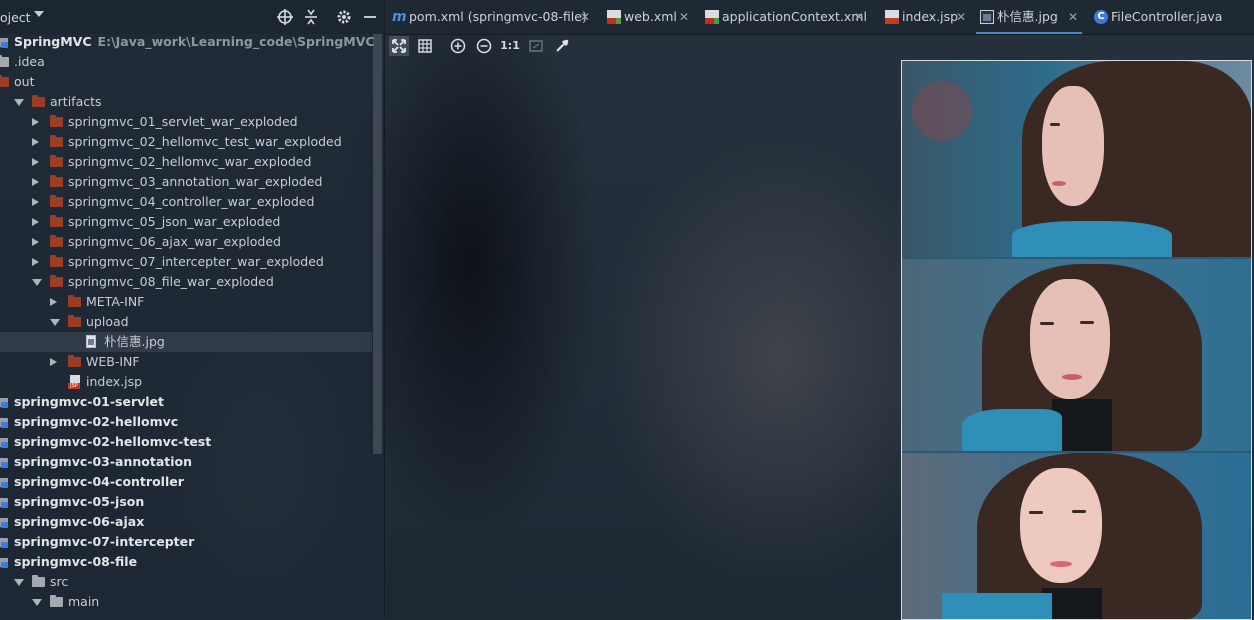  What do you see at coordinates (186, 302) in the screenshot?
I see `tree-node: META-INF` at bounding box center [186, 302].